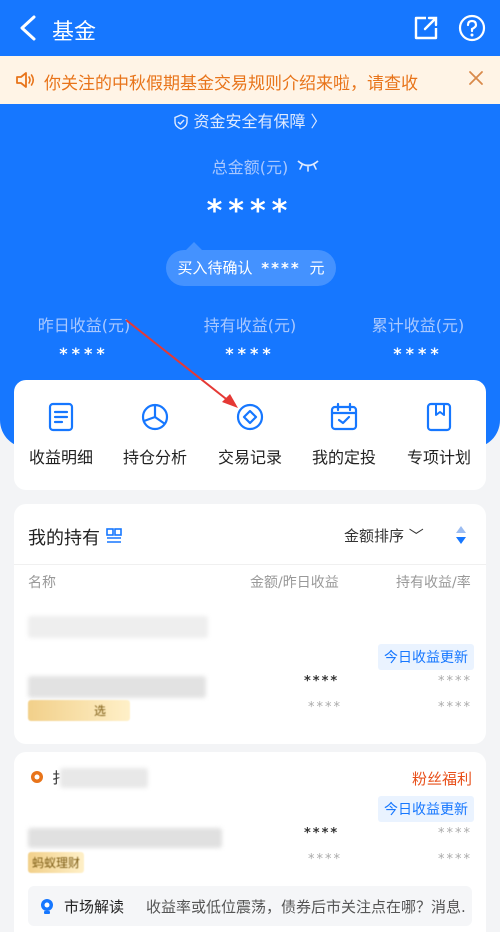 The image size is (500, 932). I want to click on pending-unit: 元, so click(317, 268).